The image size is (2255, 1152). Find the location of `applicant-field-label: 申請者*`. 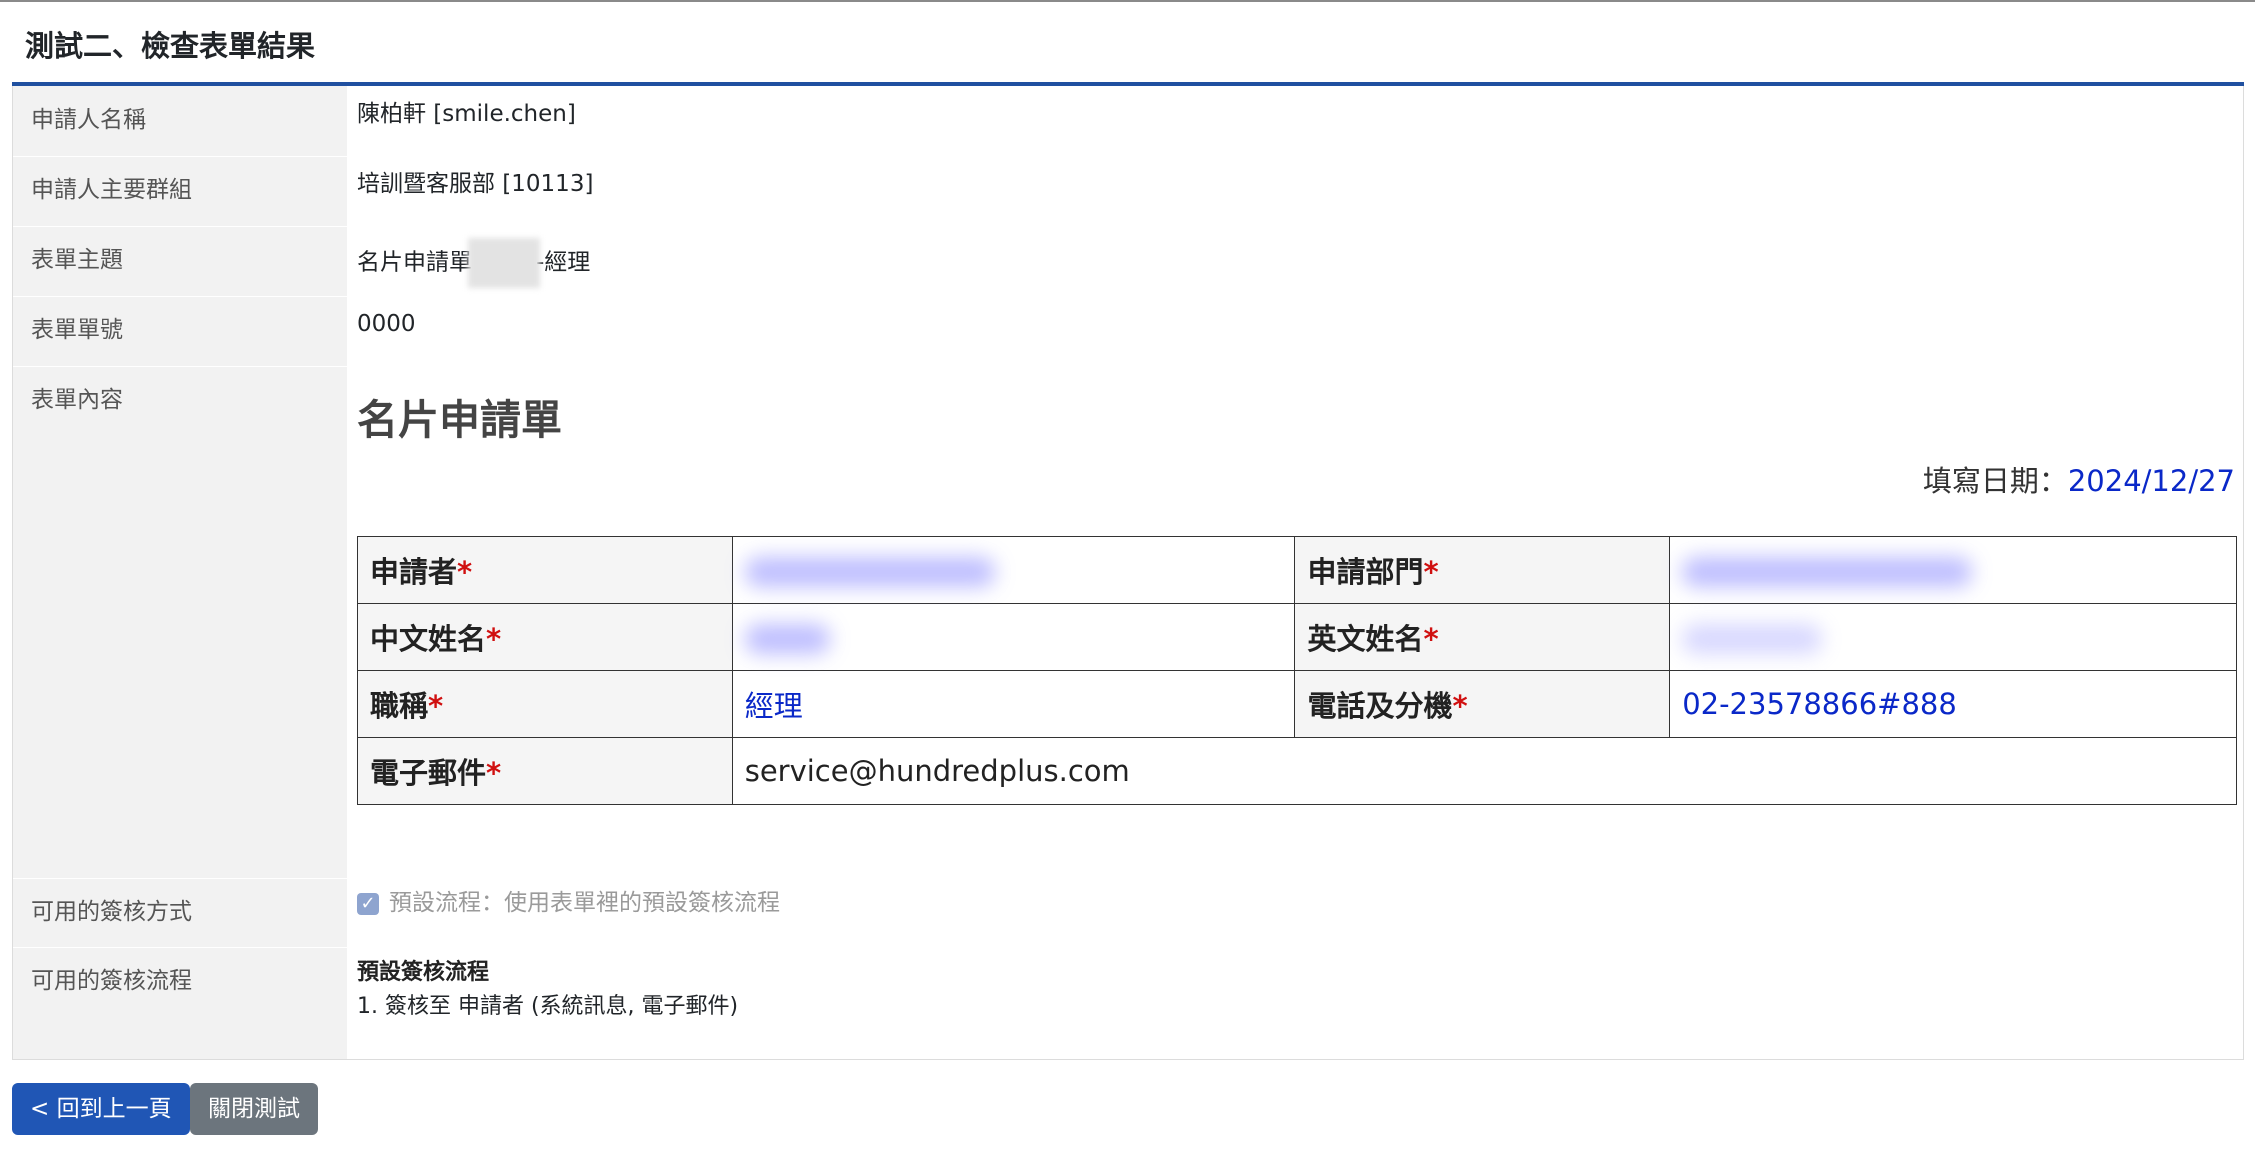

applicant-field-label: 申請者* is located at coordinates (545, 570).